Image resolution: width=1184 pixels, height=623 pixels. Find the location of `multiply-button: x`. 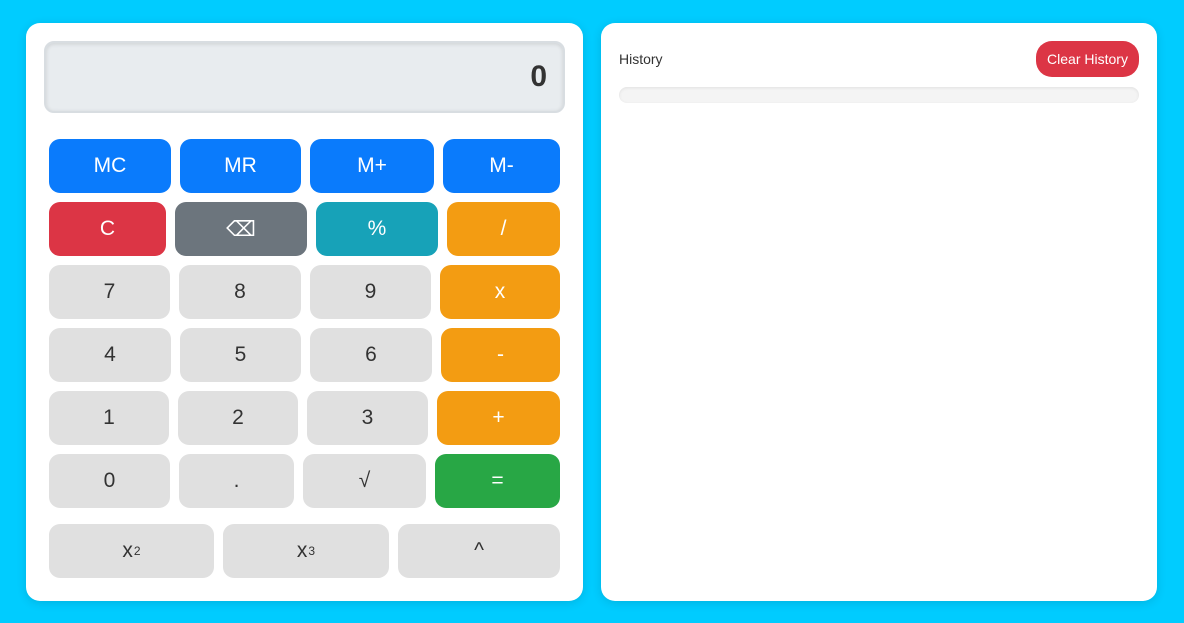

multiply-button: x is located at coordinates (500, 292).